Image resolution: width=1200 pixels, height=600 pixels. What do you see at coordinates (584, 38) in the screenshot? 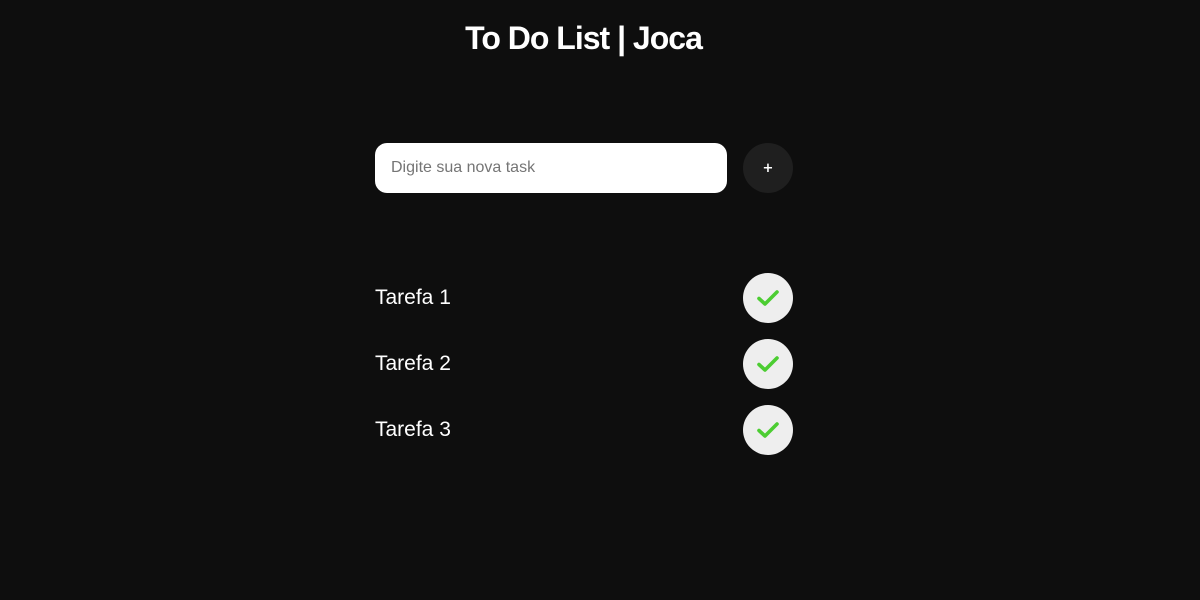
I see `page-title: To Do List | Joca` at bounding box center [584, 38].